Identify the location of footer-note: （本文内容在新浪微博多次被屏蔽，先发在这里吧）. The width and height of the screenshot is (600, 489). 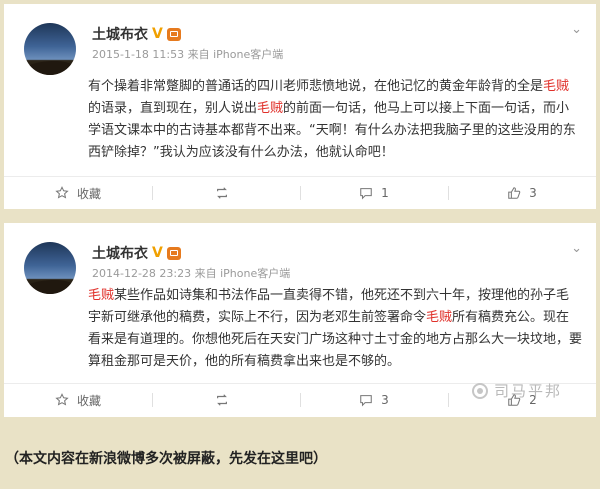
(166, 459).